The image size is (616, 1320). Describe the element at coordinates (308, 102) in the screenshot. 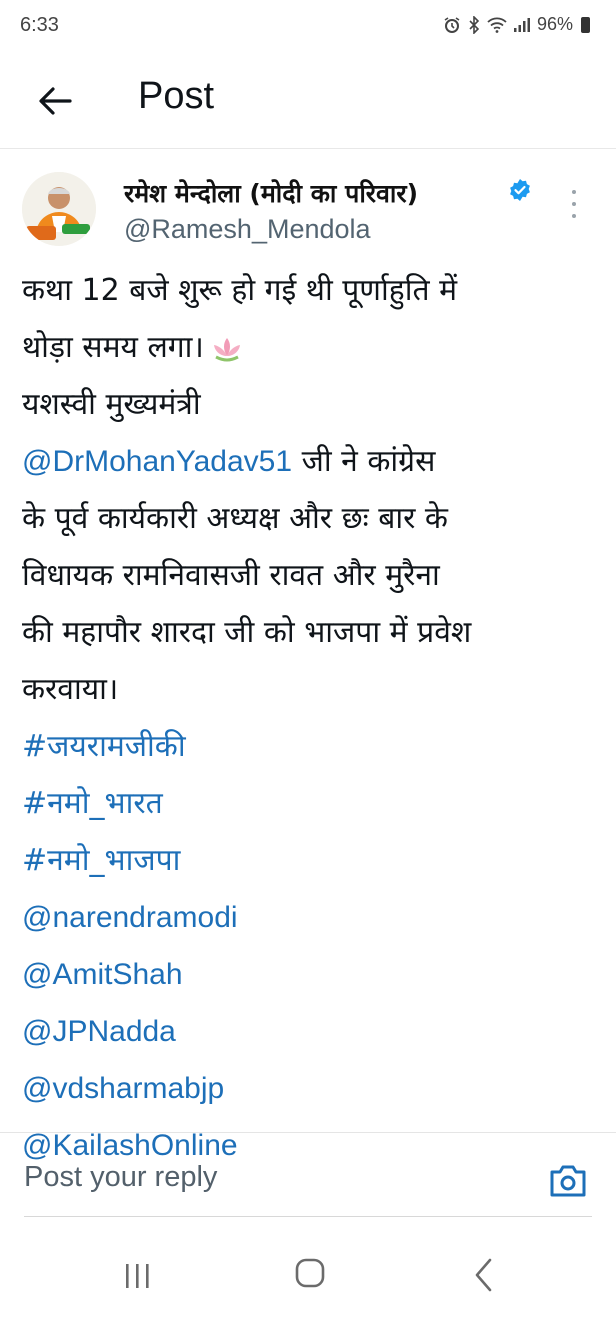

I see `app-header: Post` at that location.